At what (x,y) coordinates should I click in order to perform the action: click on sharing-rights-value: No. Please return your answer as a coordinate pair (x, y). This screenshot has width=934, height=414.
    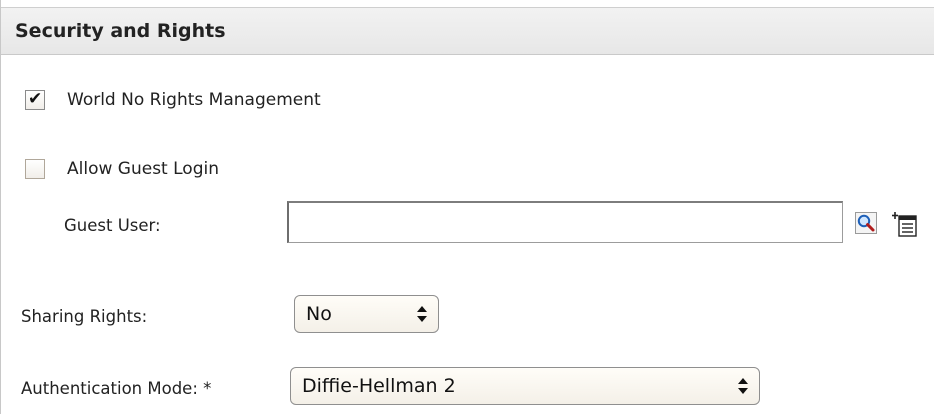
    Looking at the image, I should click on (319, 314).